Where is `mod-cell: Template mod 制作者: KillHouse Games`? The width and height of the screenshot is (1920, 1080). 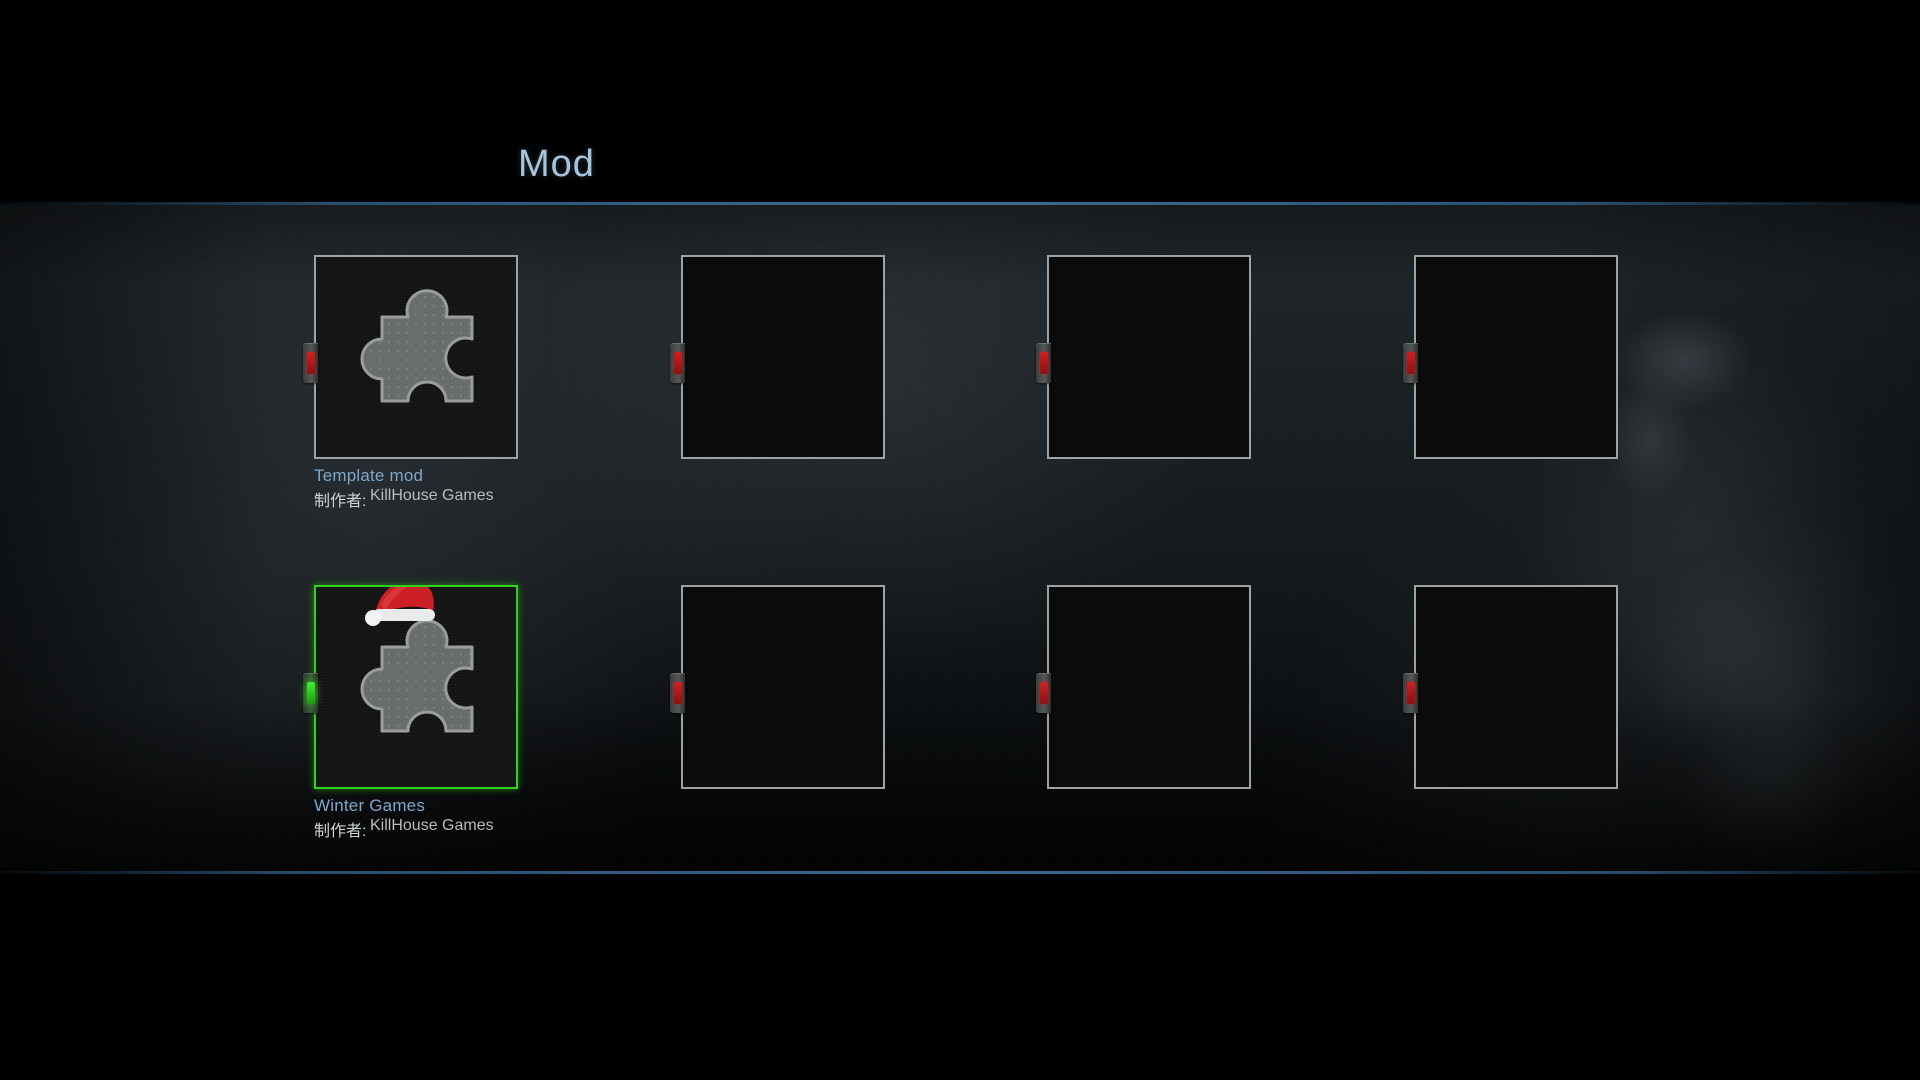
mod-cell: Template mod 制作者: KillHouse Games is located at coordinates (412, 382).